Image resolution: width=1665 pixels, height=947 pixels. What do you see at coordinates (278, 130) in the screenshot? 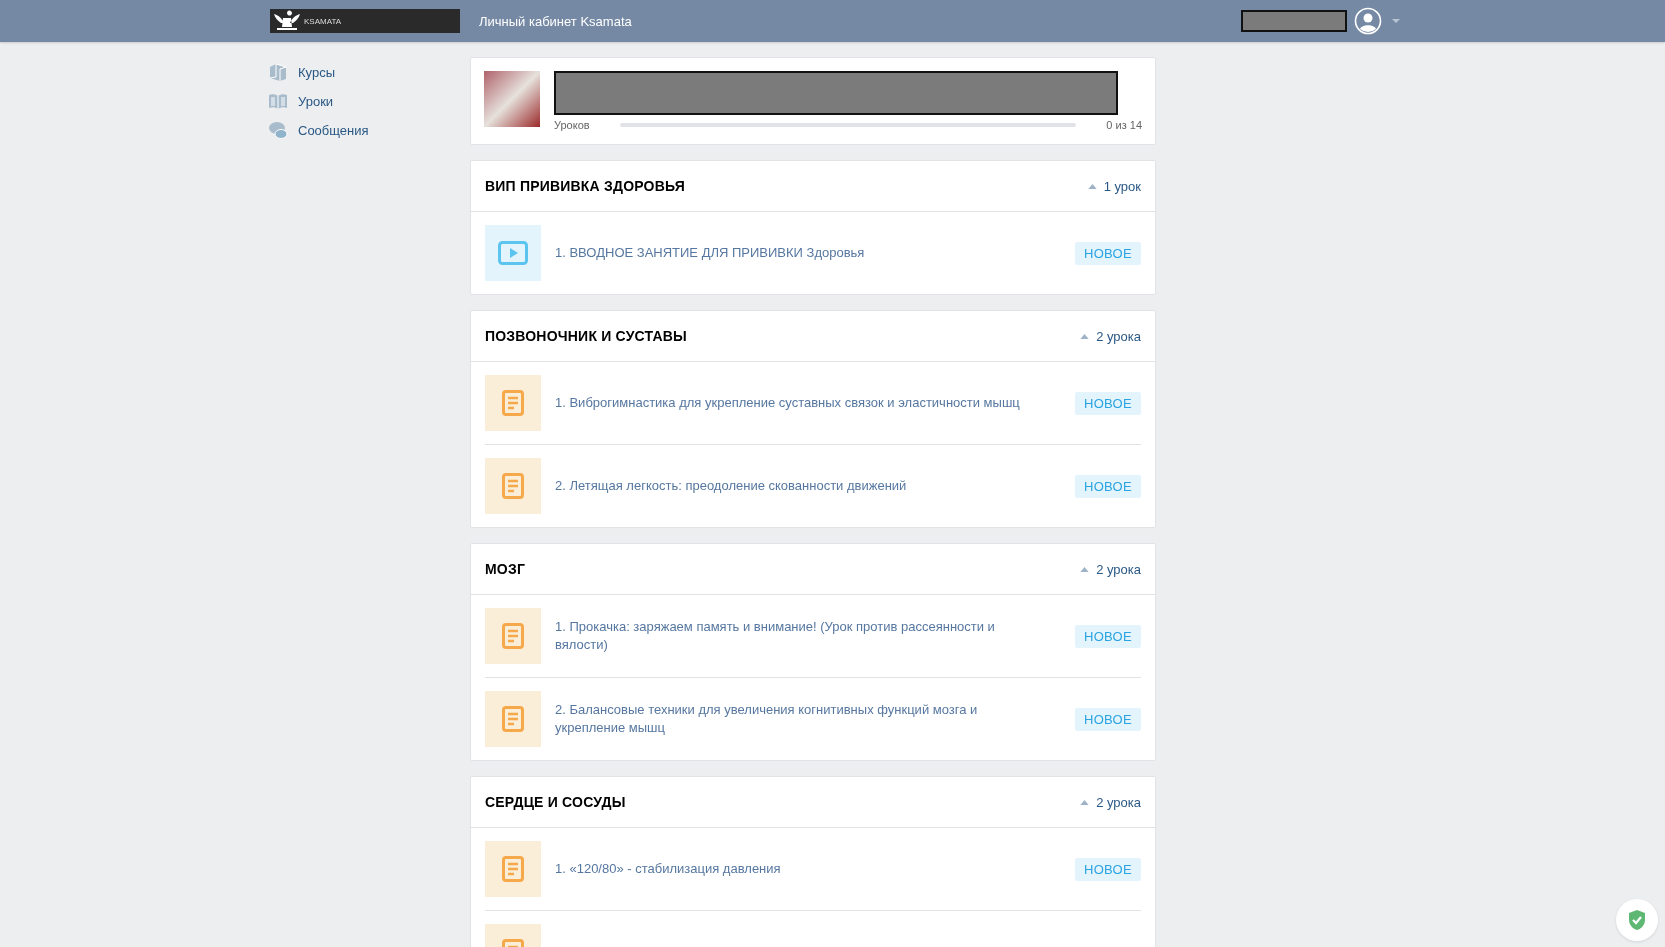
I see `chat-bubbles-icon` at bounding box center [278, 130].